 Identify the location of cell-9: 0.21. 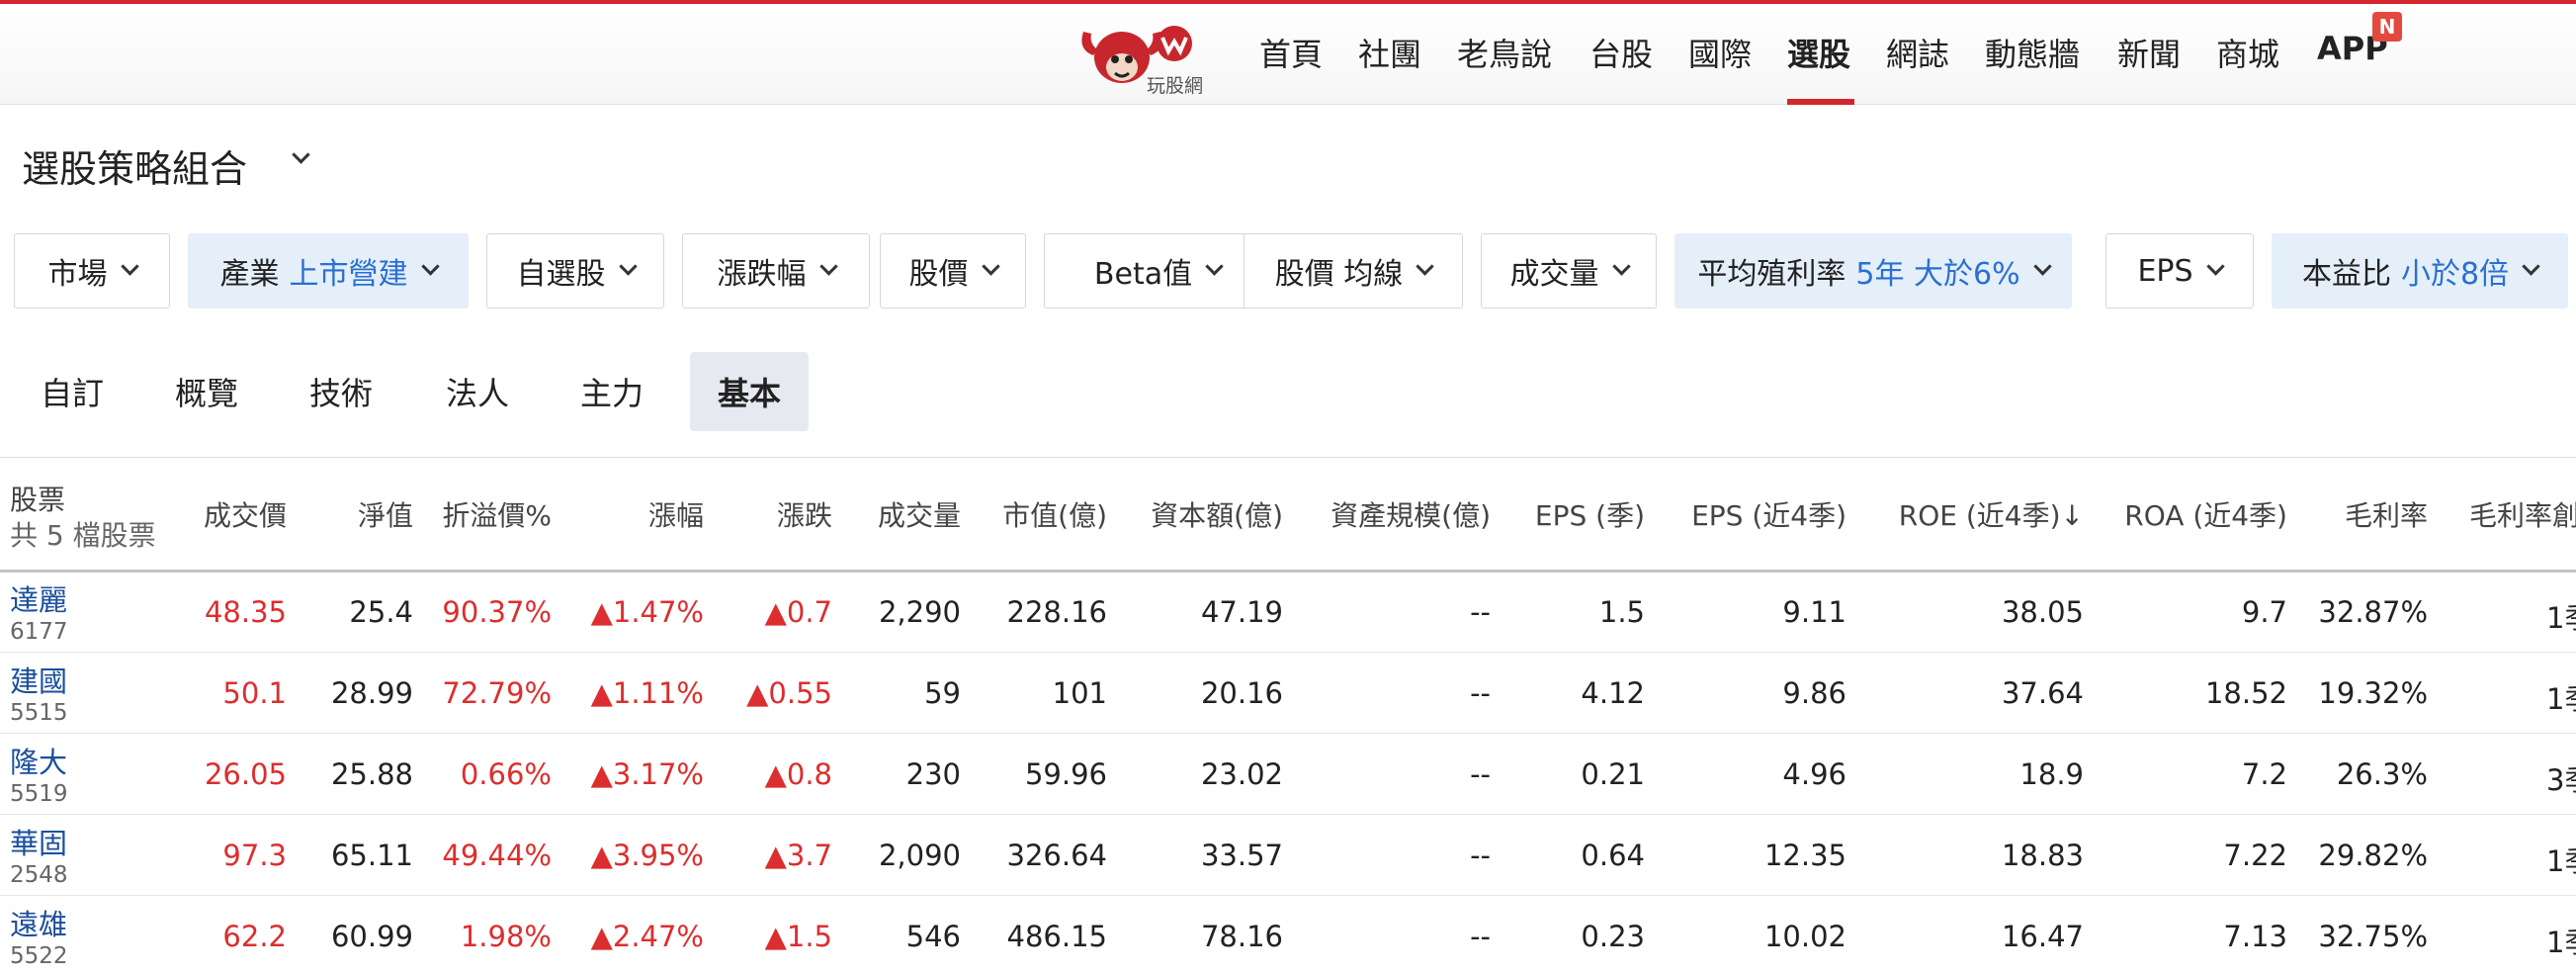
(1613, 774).